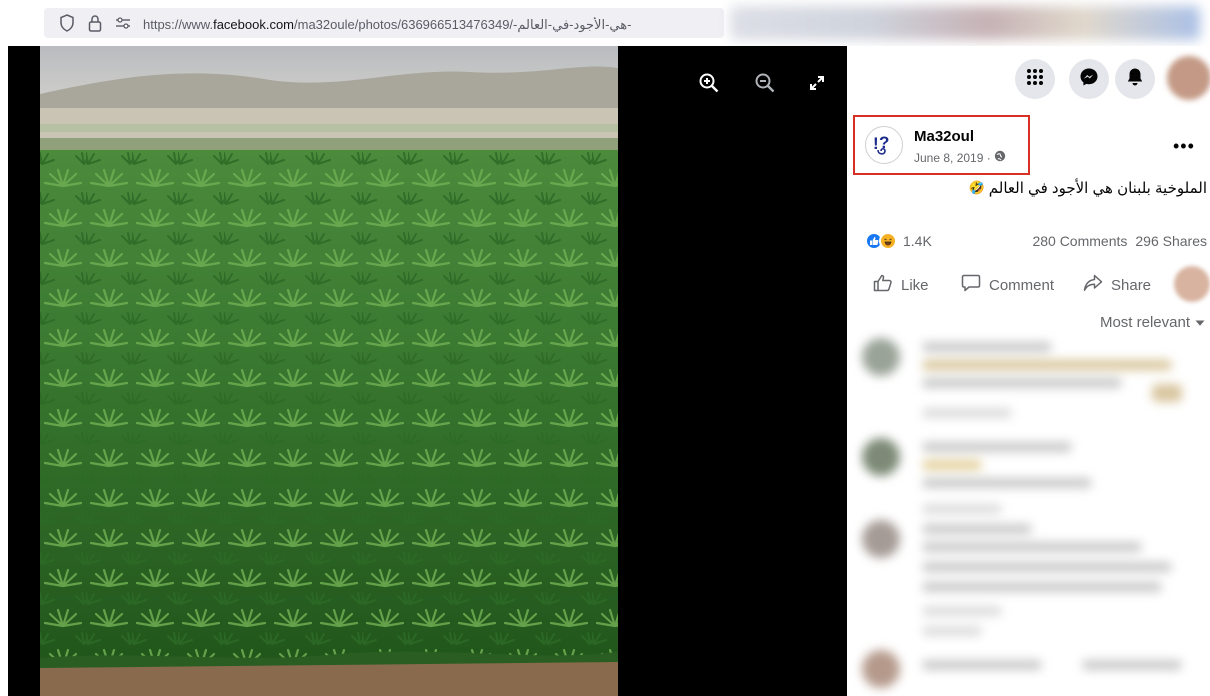 The image size is (1210, 696). What do you see at coordinates (1093, 285) in the screenshot?
I see `share-icon` at bounding box center [1093, 285].